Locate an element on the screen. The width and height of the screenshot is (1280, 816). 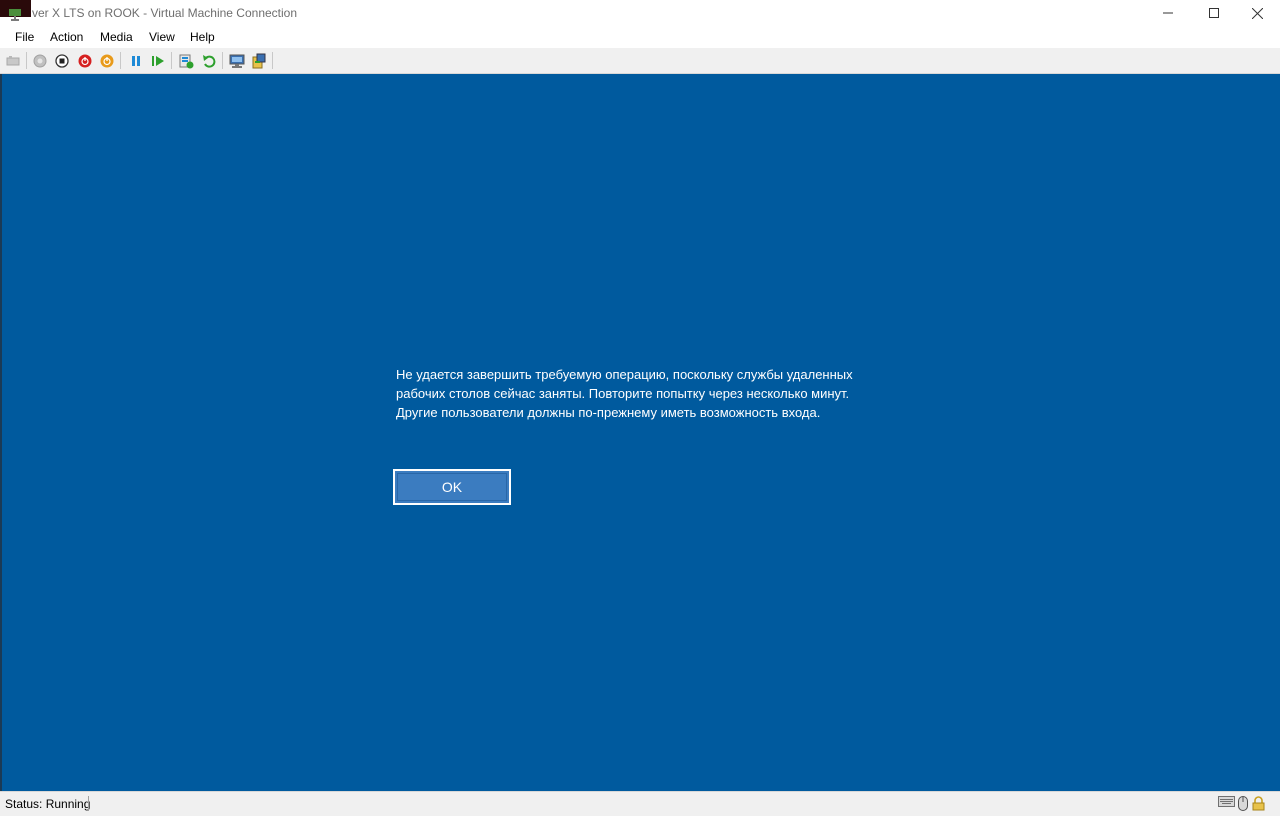
close-button is located at coordinates (1257, 13).